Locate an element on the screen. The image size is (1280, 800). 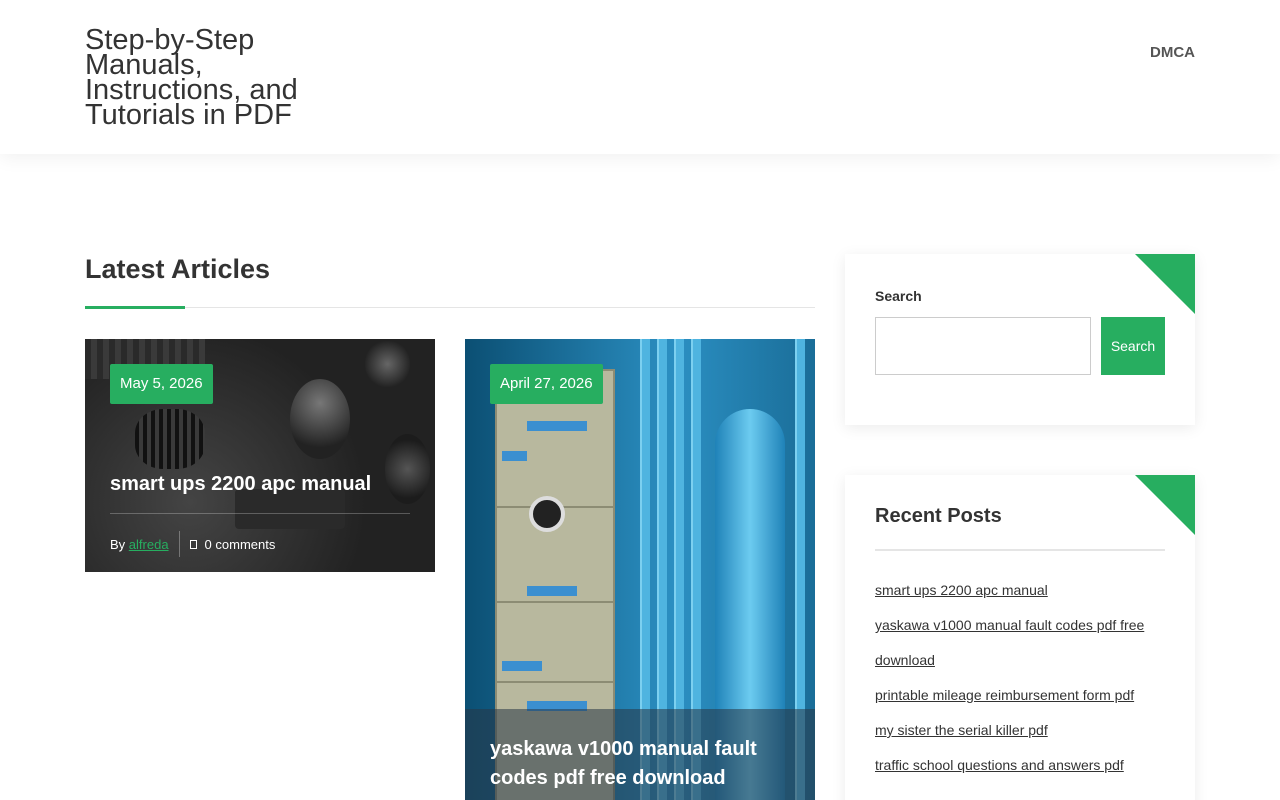
list-item: smart ups 2200 apc manual is located at coordinates (1020, 590).